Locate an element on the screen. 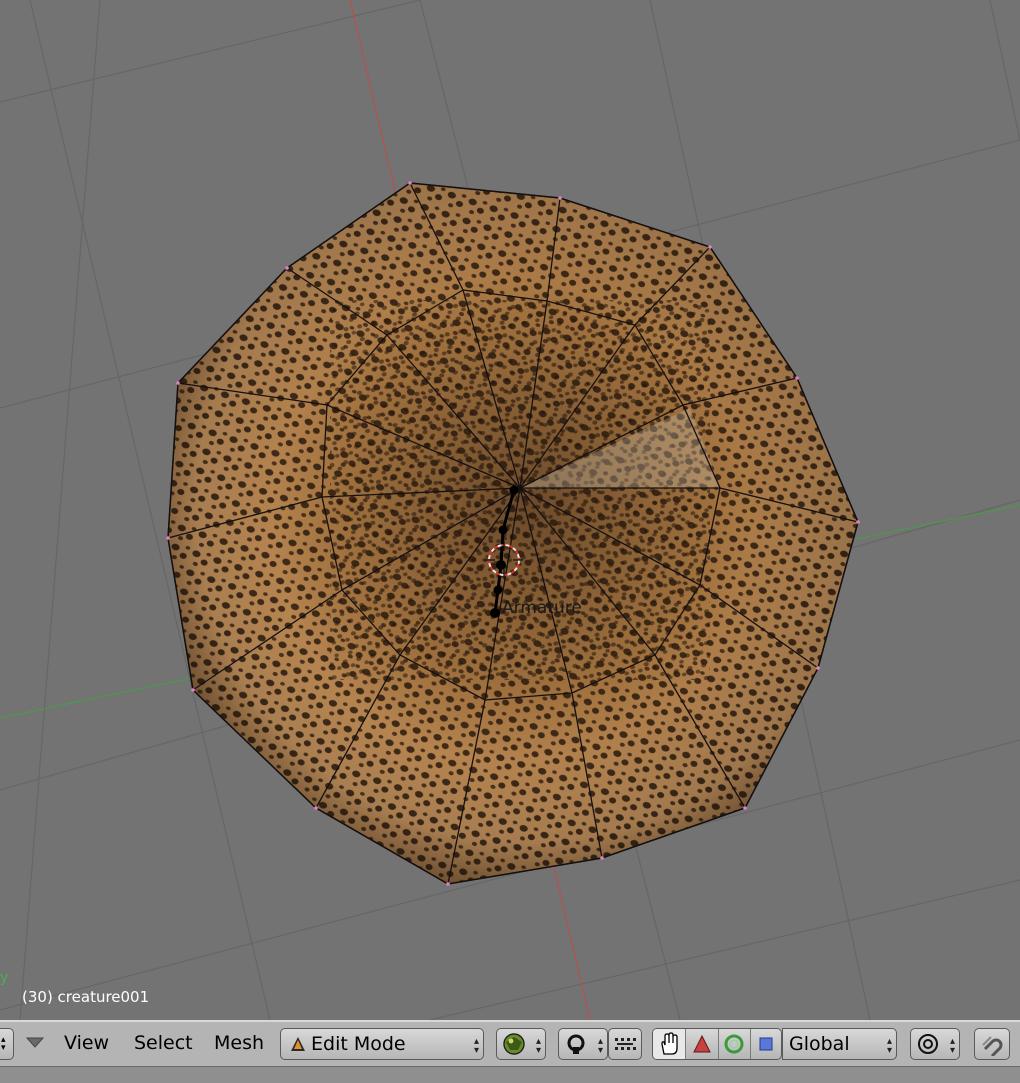 The height and width of the screenshot is (1083, 1020). pivot-point-selector: ▴ ▾ is located at coordinates (583, 1044).